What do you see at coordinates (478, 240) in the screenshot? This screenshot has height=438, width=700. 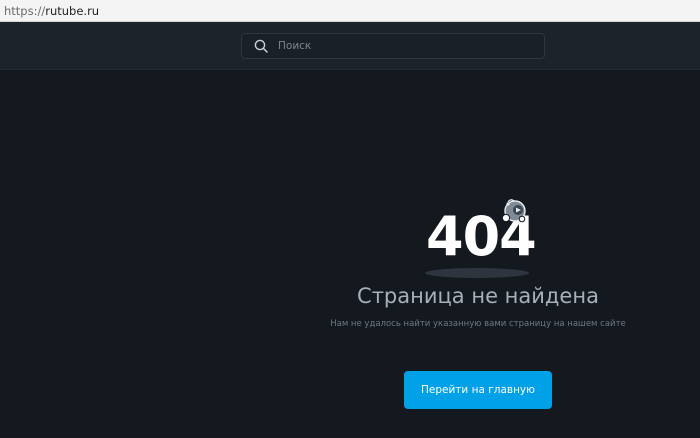 I see `error-illustration: 404` at bounding box center [478, 240].